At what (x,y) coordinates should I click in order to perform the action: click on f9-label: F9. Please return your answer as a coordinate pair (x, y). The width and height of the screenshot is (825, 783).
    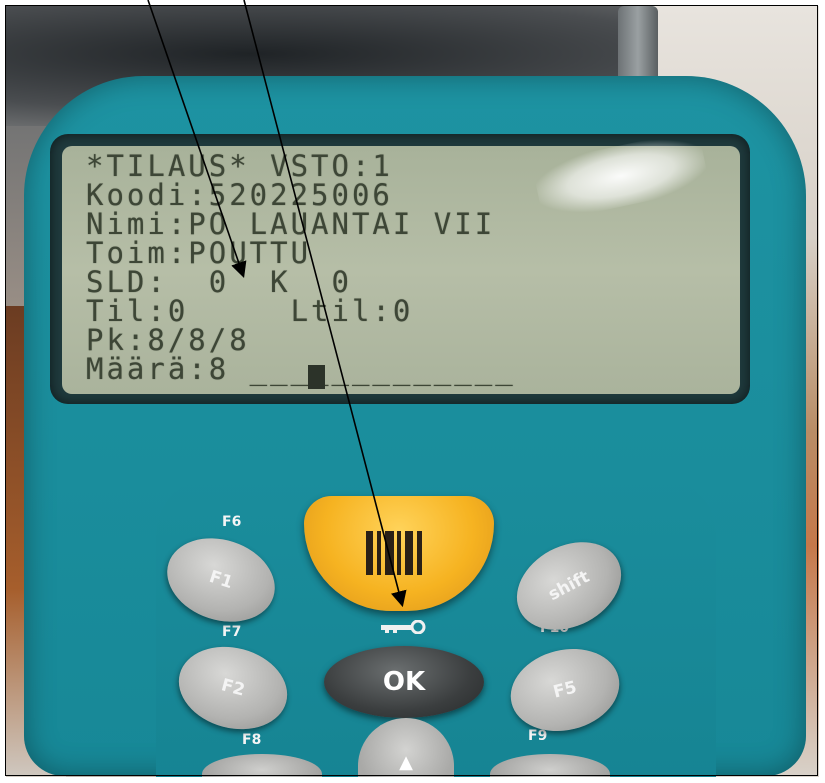
    Looking at the image, I should click on (538, 736).